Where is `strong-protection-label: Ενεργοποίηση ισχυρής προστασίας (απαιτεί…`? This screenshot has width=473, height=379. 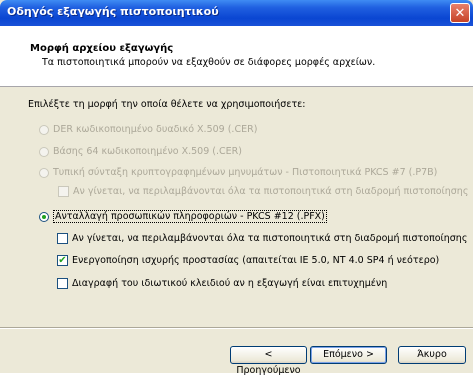
strong-protection-label: Ενεργοποίηση ισχυρής προστασίας (απαιτεί… is located at coordinates (256, 260).